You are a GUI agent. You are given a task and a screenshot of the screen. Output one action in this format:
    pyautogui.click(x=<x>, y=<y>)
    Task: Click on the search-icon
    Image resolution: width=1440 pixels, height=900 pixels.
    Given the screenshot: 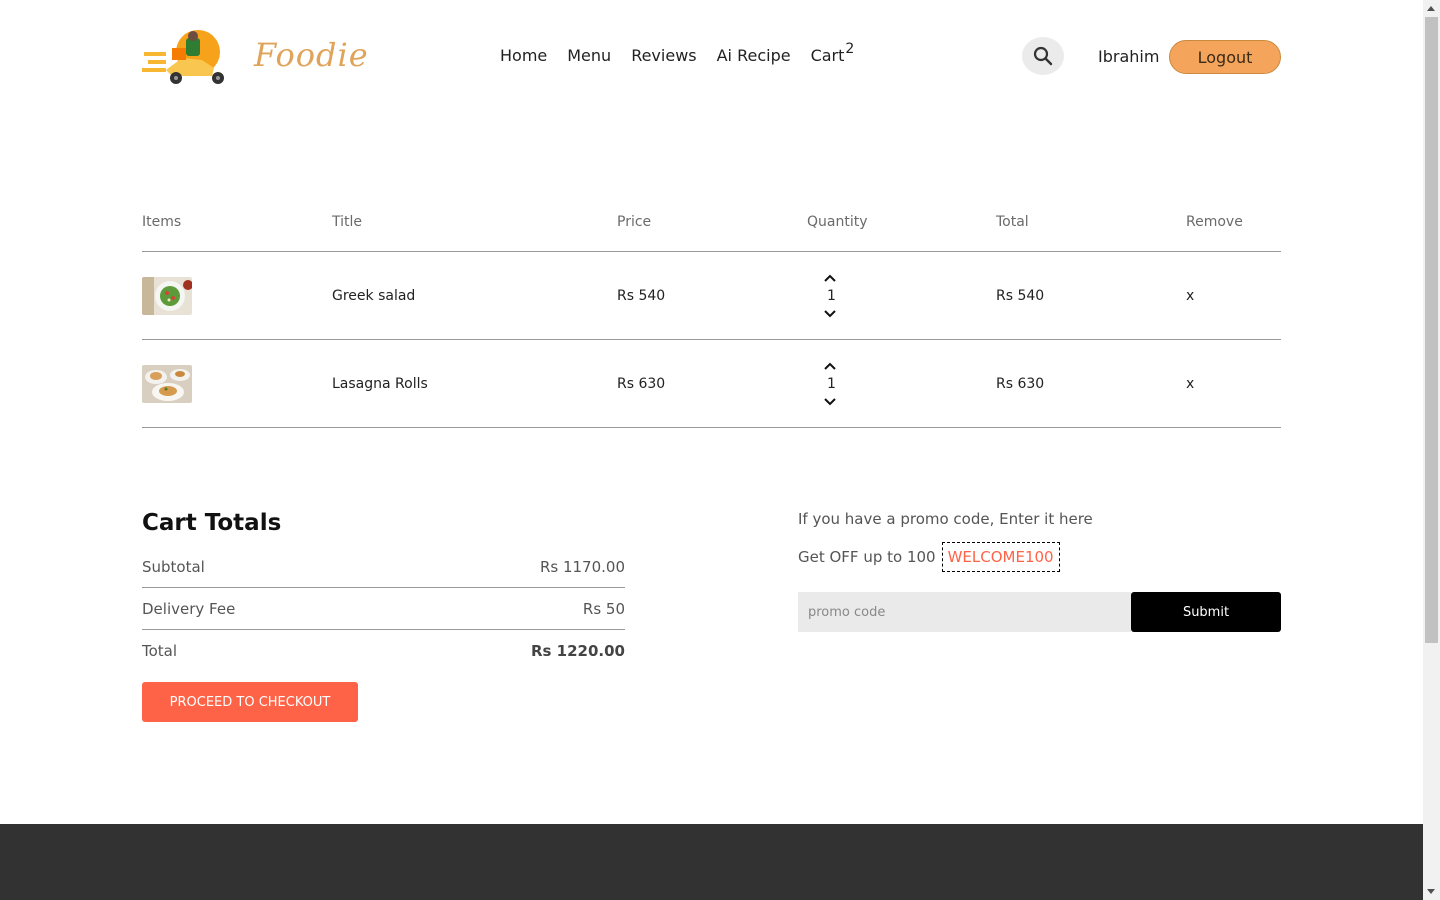 What is the action you would take?
    pyautogui.click(x=1043, y=56)
    